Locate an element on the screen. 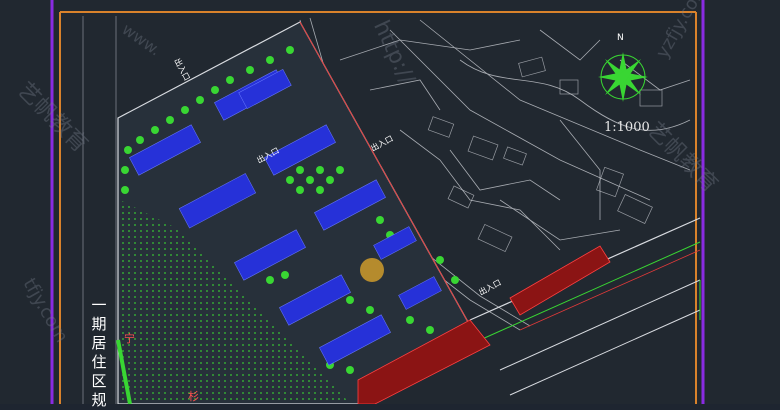 Image resolution: width=780 pixels, height=410 pixels. drawing-title-vertical: 一 期 居 住 区 规 is located at coordinates (99, 353).